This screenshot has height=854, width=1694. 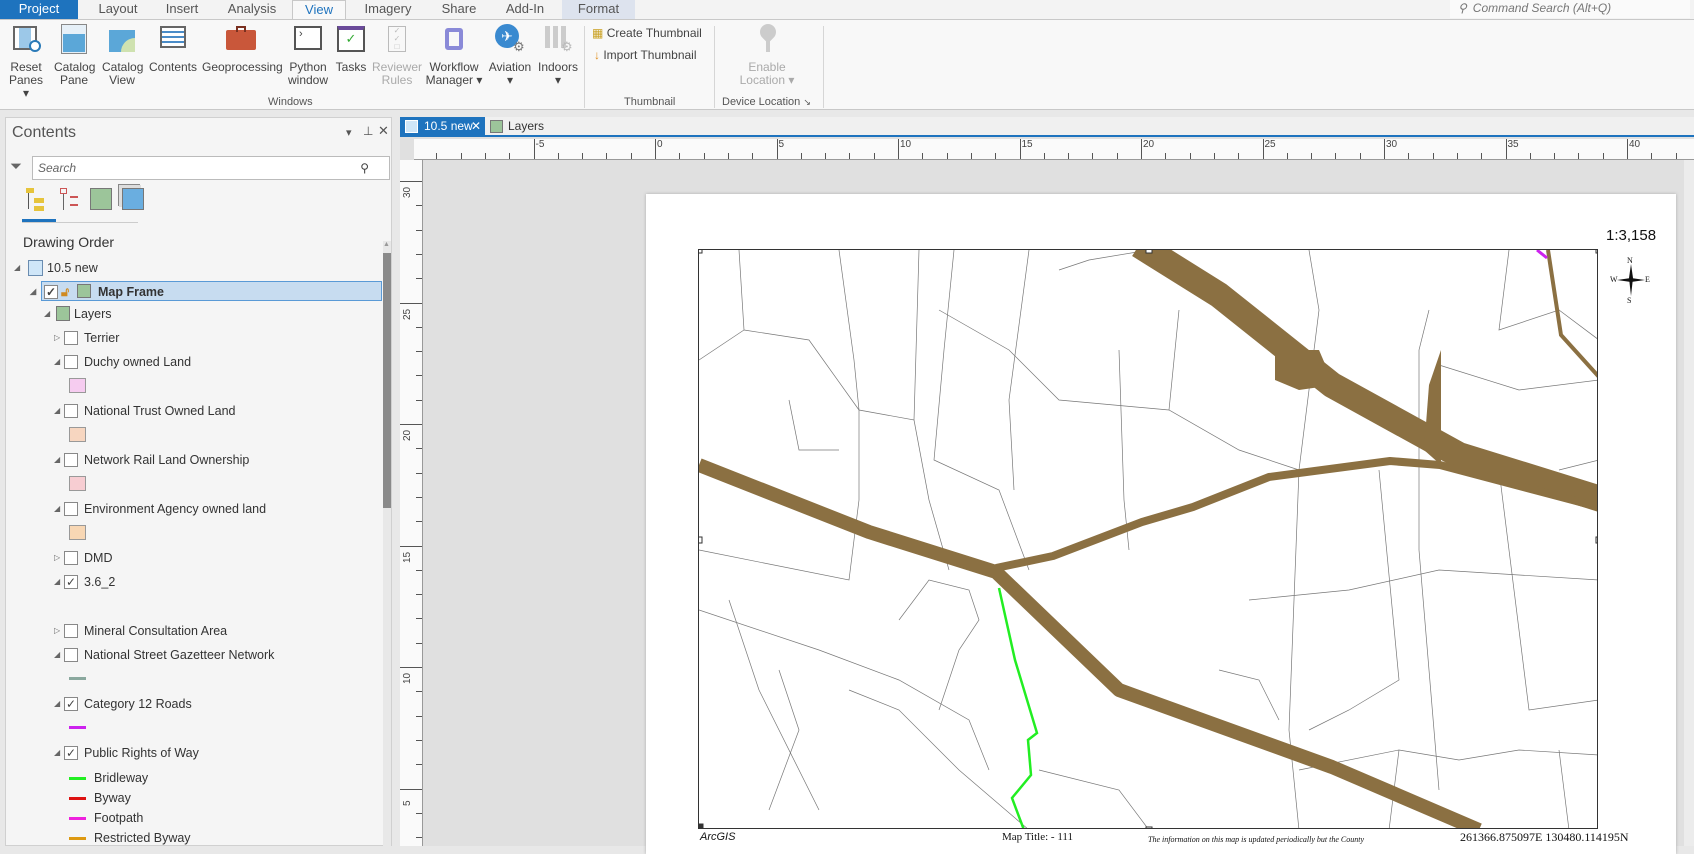 What do you see at coordinates (16, 166) in the screenshot?
I see `filter-icon: ⏷` at bounding box center [16, 166].